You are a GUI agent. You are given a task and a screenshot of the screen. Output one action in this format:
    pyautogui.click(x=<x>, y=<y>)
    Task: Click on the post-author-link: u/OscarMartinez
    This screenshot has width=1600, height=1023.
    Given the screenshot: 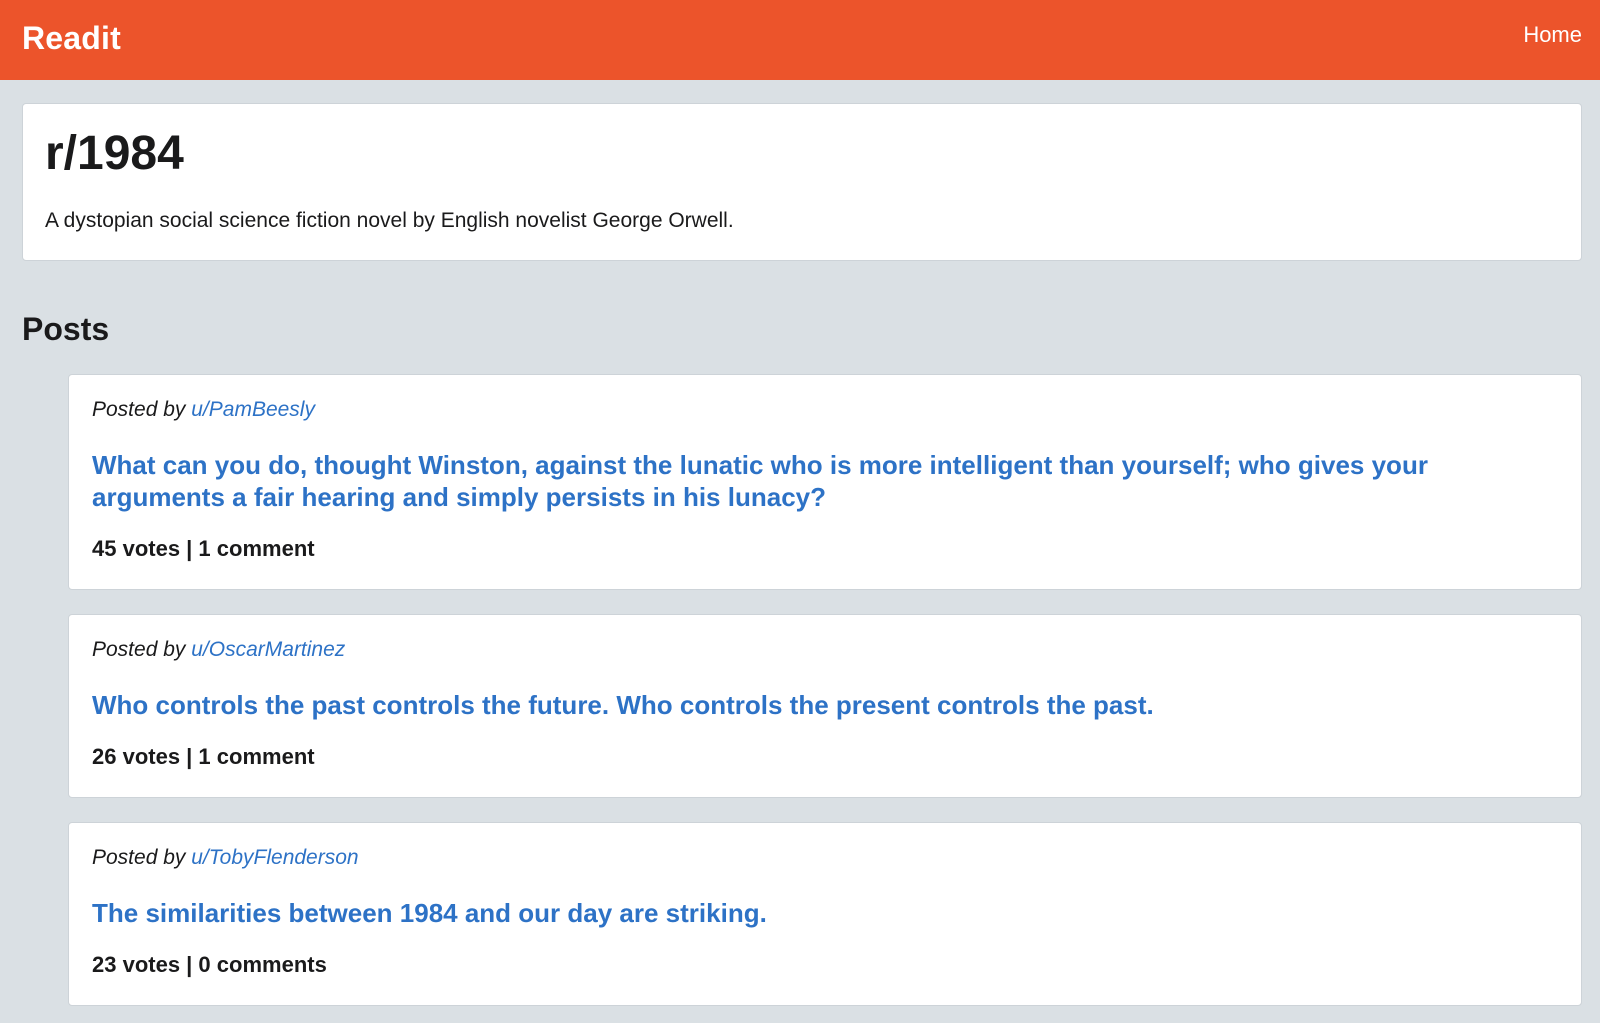 What is the action you would take?
    pyautogui.click(x=268, y=649)
    